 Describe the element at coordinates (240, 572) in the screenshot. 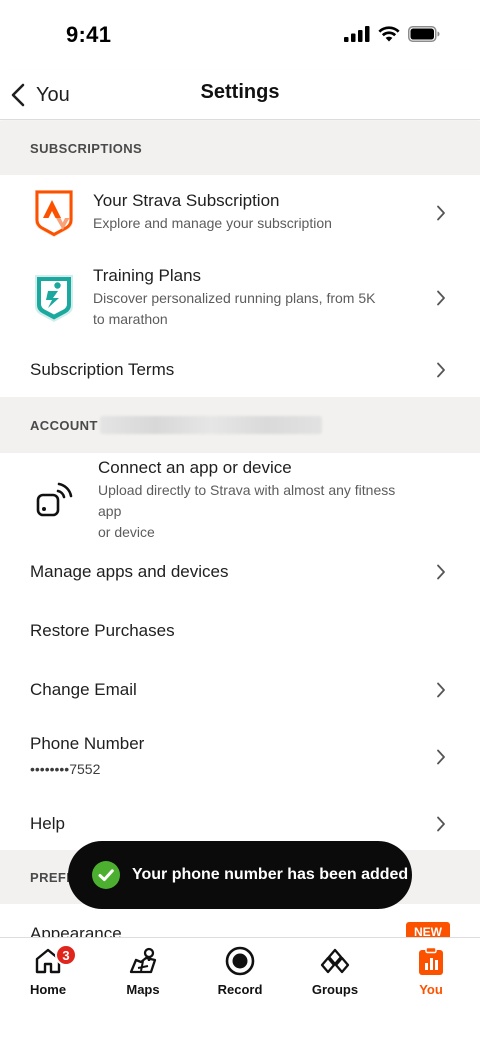

I see `manage-apps-row: Manage apps and devices` at that location.